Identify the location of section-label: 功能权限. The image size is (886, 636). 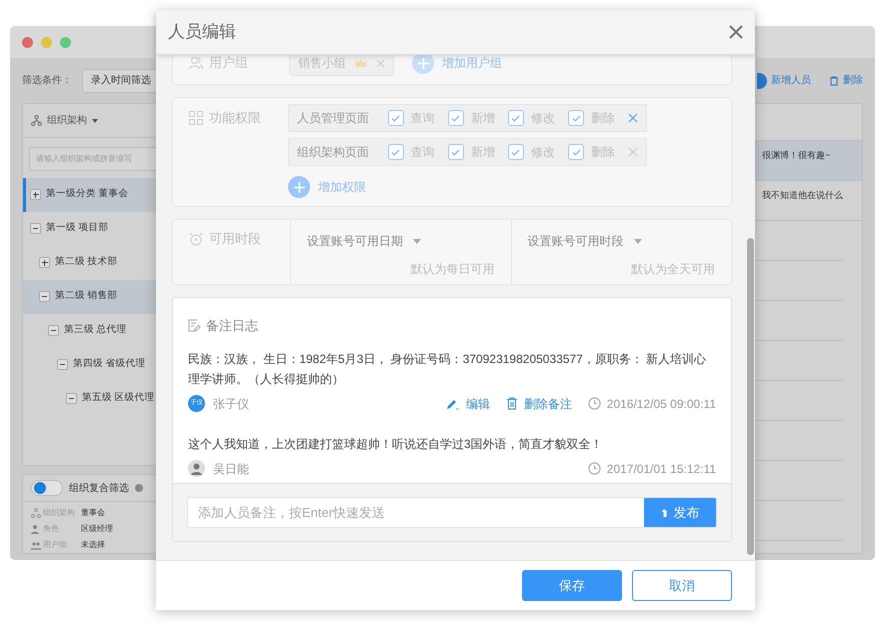
(235, 118).